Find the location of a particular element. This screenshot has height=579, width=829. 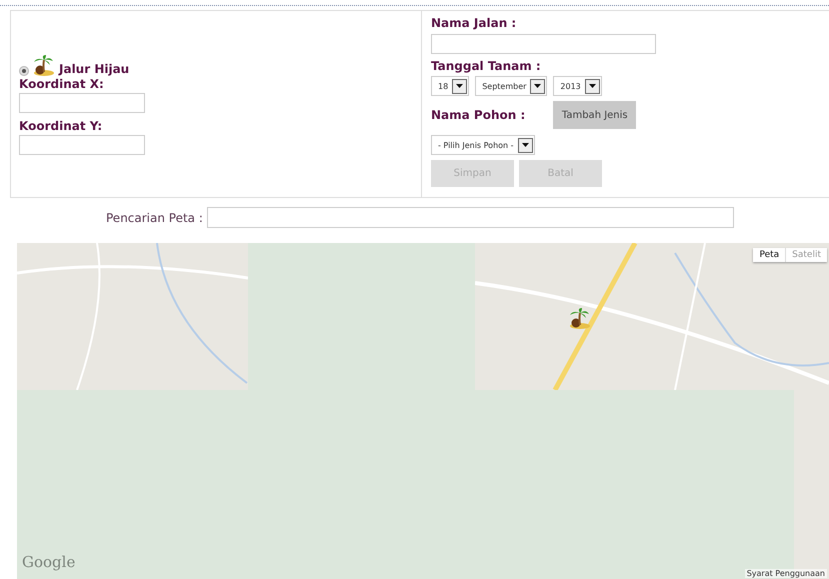

coordinate-x-field is located at coordinates (82, 102).